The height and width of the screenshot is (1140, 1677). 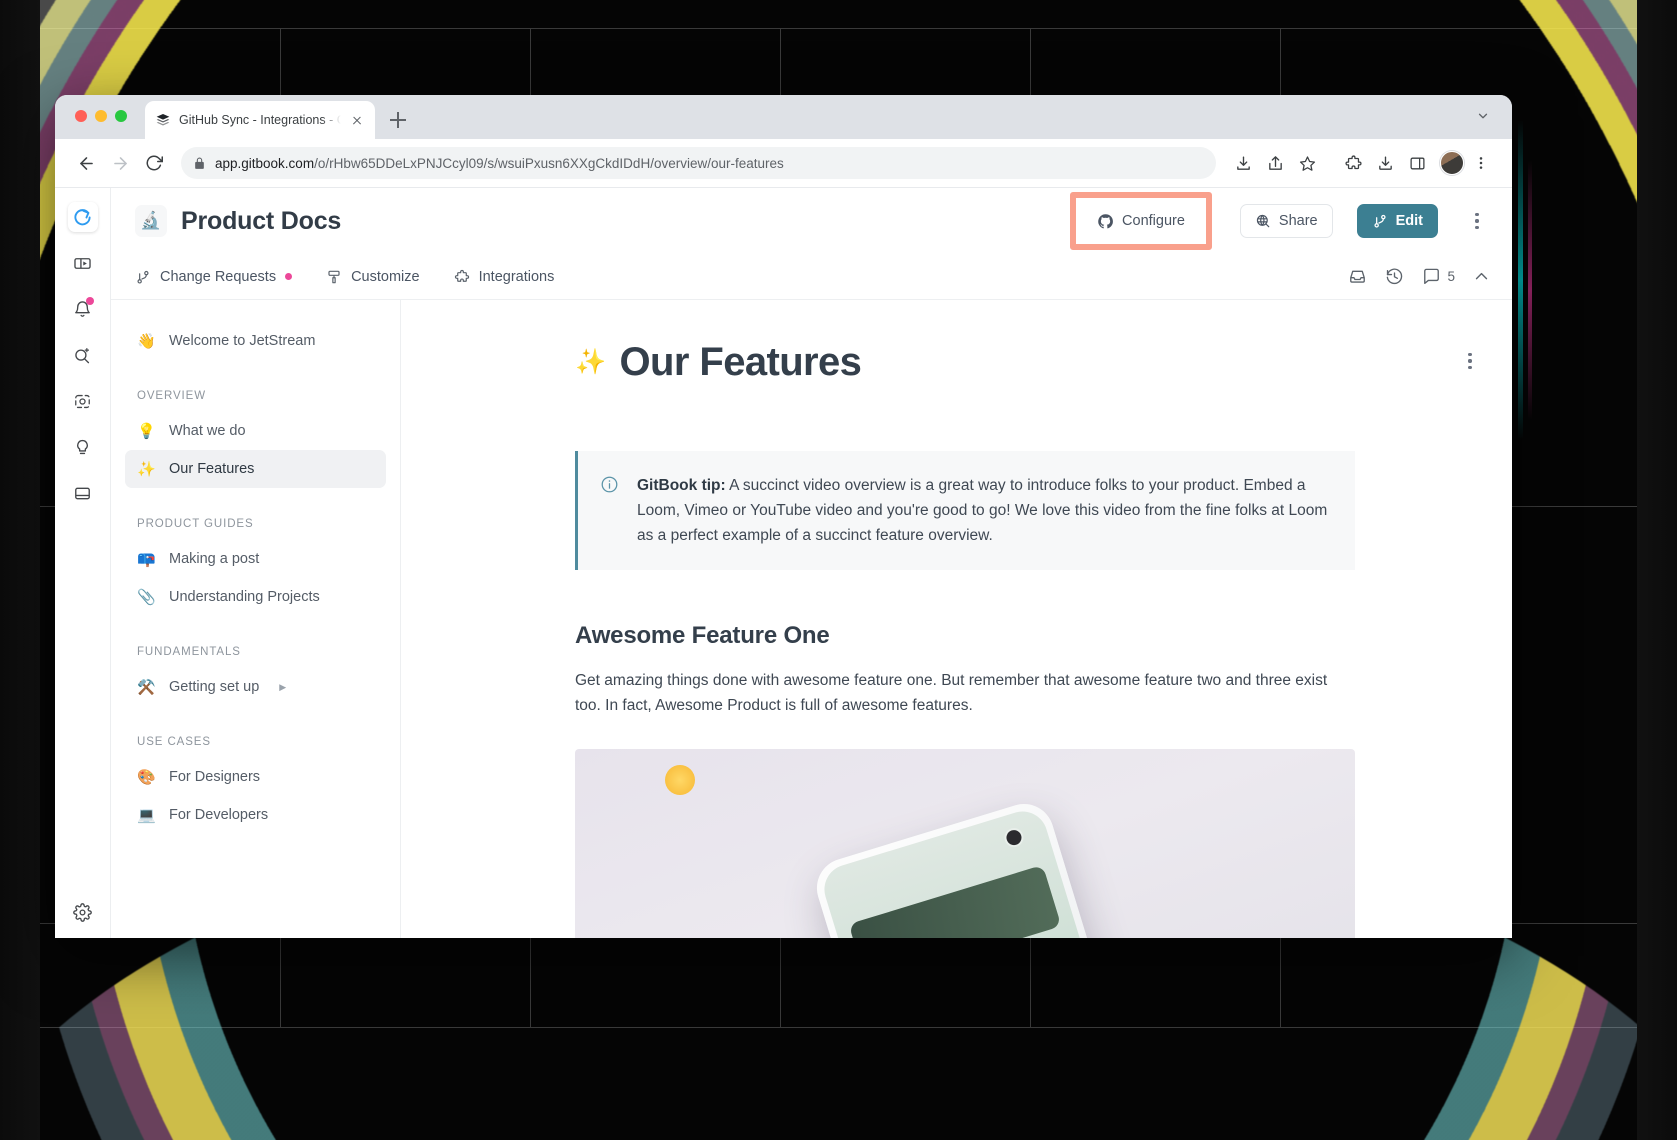 I want to click on sidebar-item-understanding-projects: 📎 Understanding Projects, so click(x=255, y=597).